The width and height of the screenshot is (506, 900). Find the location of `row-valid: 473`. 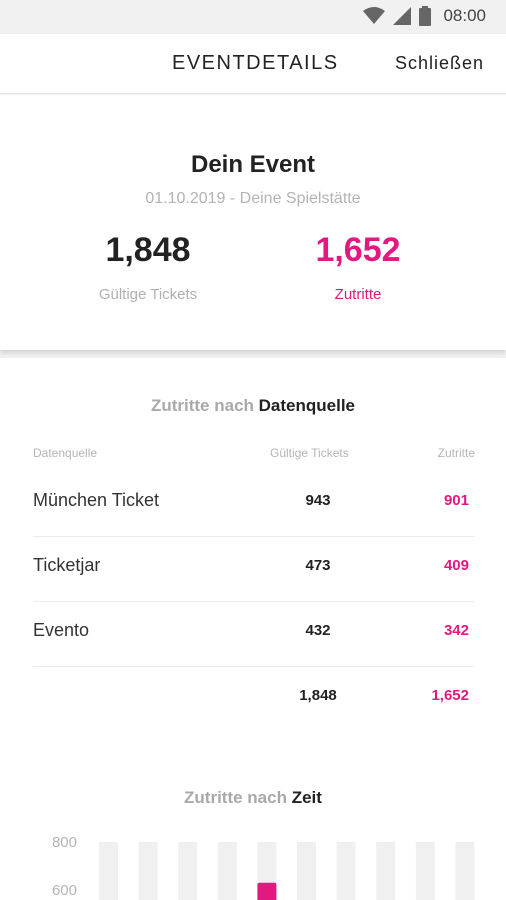

row-valid: 473 is located at coordinates (318, 565).